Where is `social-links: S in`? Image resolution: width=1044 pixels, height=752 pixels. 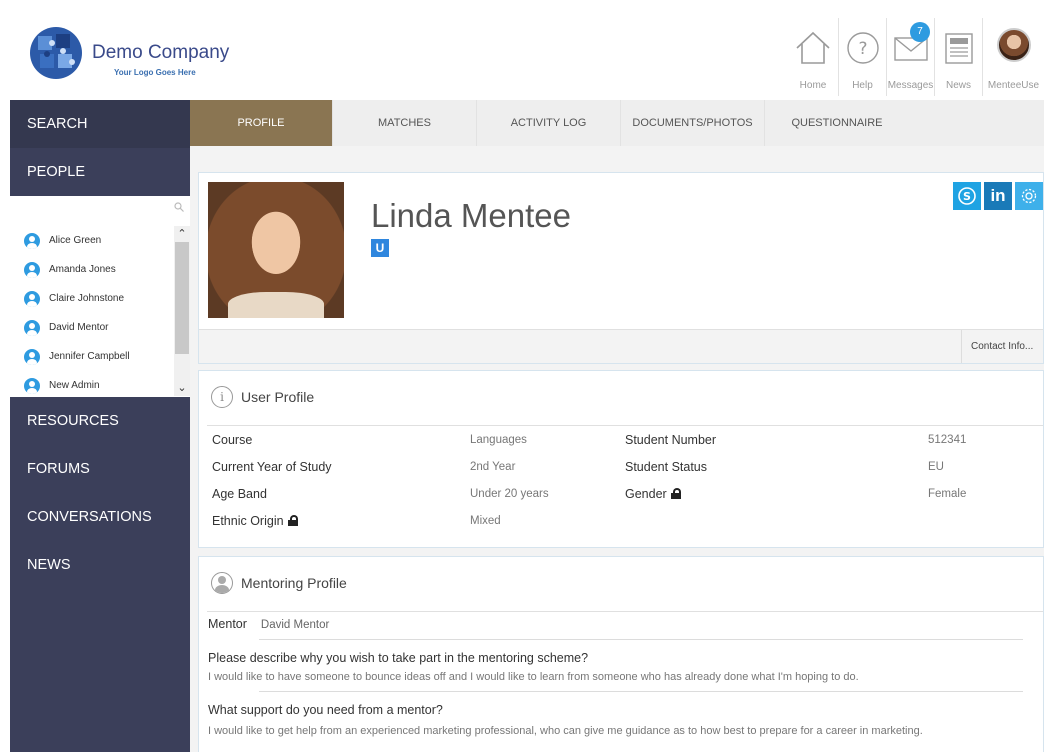
social-links: S in is located at coordinates (998, 196).